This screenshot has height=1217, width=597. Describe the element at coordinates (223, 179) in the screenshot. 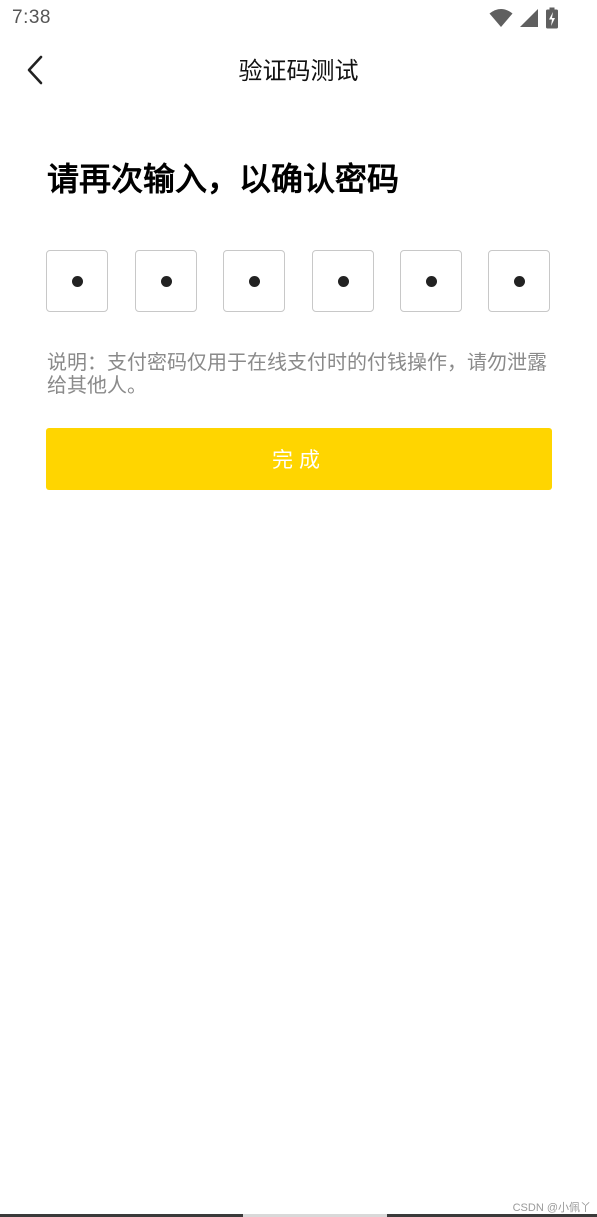

I see `confirm-password-heading: 请再次输入，以确认密码` at that location.